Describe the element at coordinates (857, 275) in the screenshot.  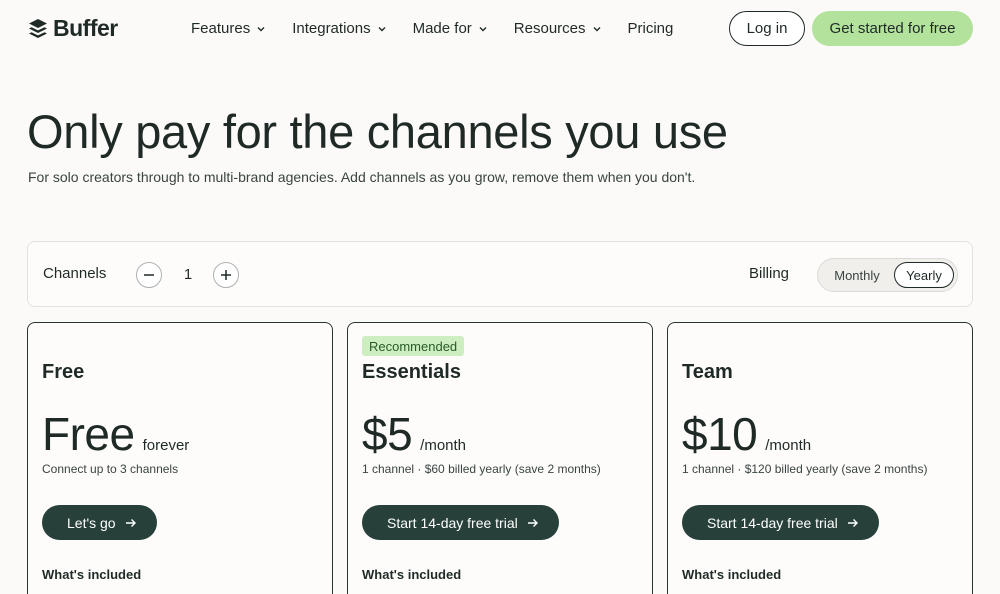
I see `billing-option-monthly: Monthly` at that location.